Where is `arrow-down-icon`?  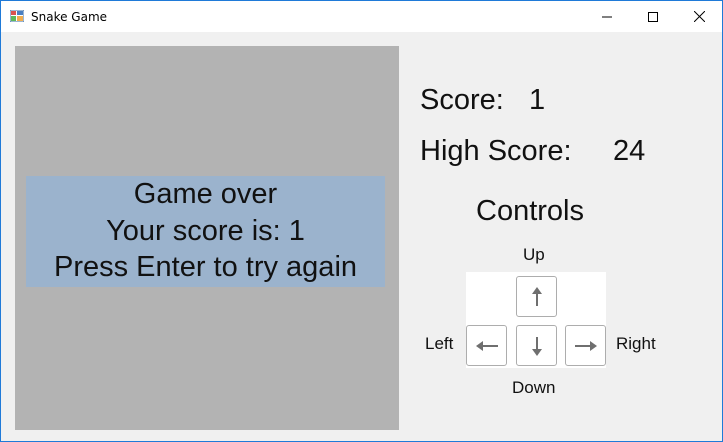 arrow-down-icon is located at coordinates (536, 346).